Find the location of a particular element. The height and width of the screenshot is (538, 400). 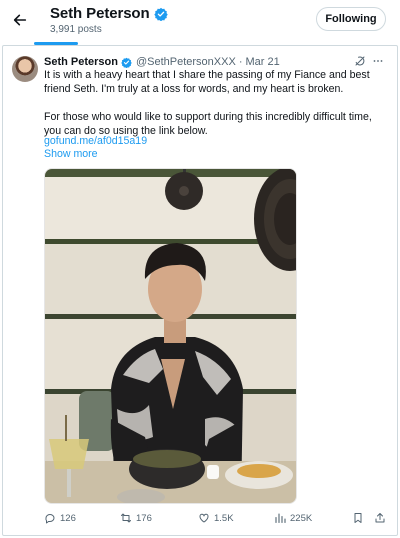

tweet-date: Mar 21 is located at coordinates (262, 62).